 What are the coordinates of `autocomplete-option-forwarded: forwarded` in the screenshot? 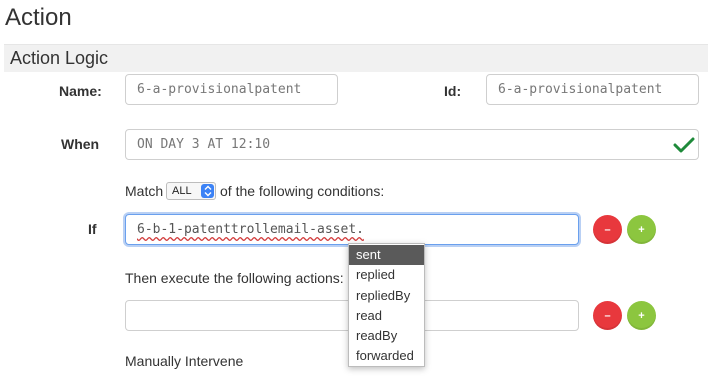 It's located at (386, 356).